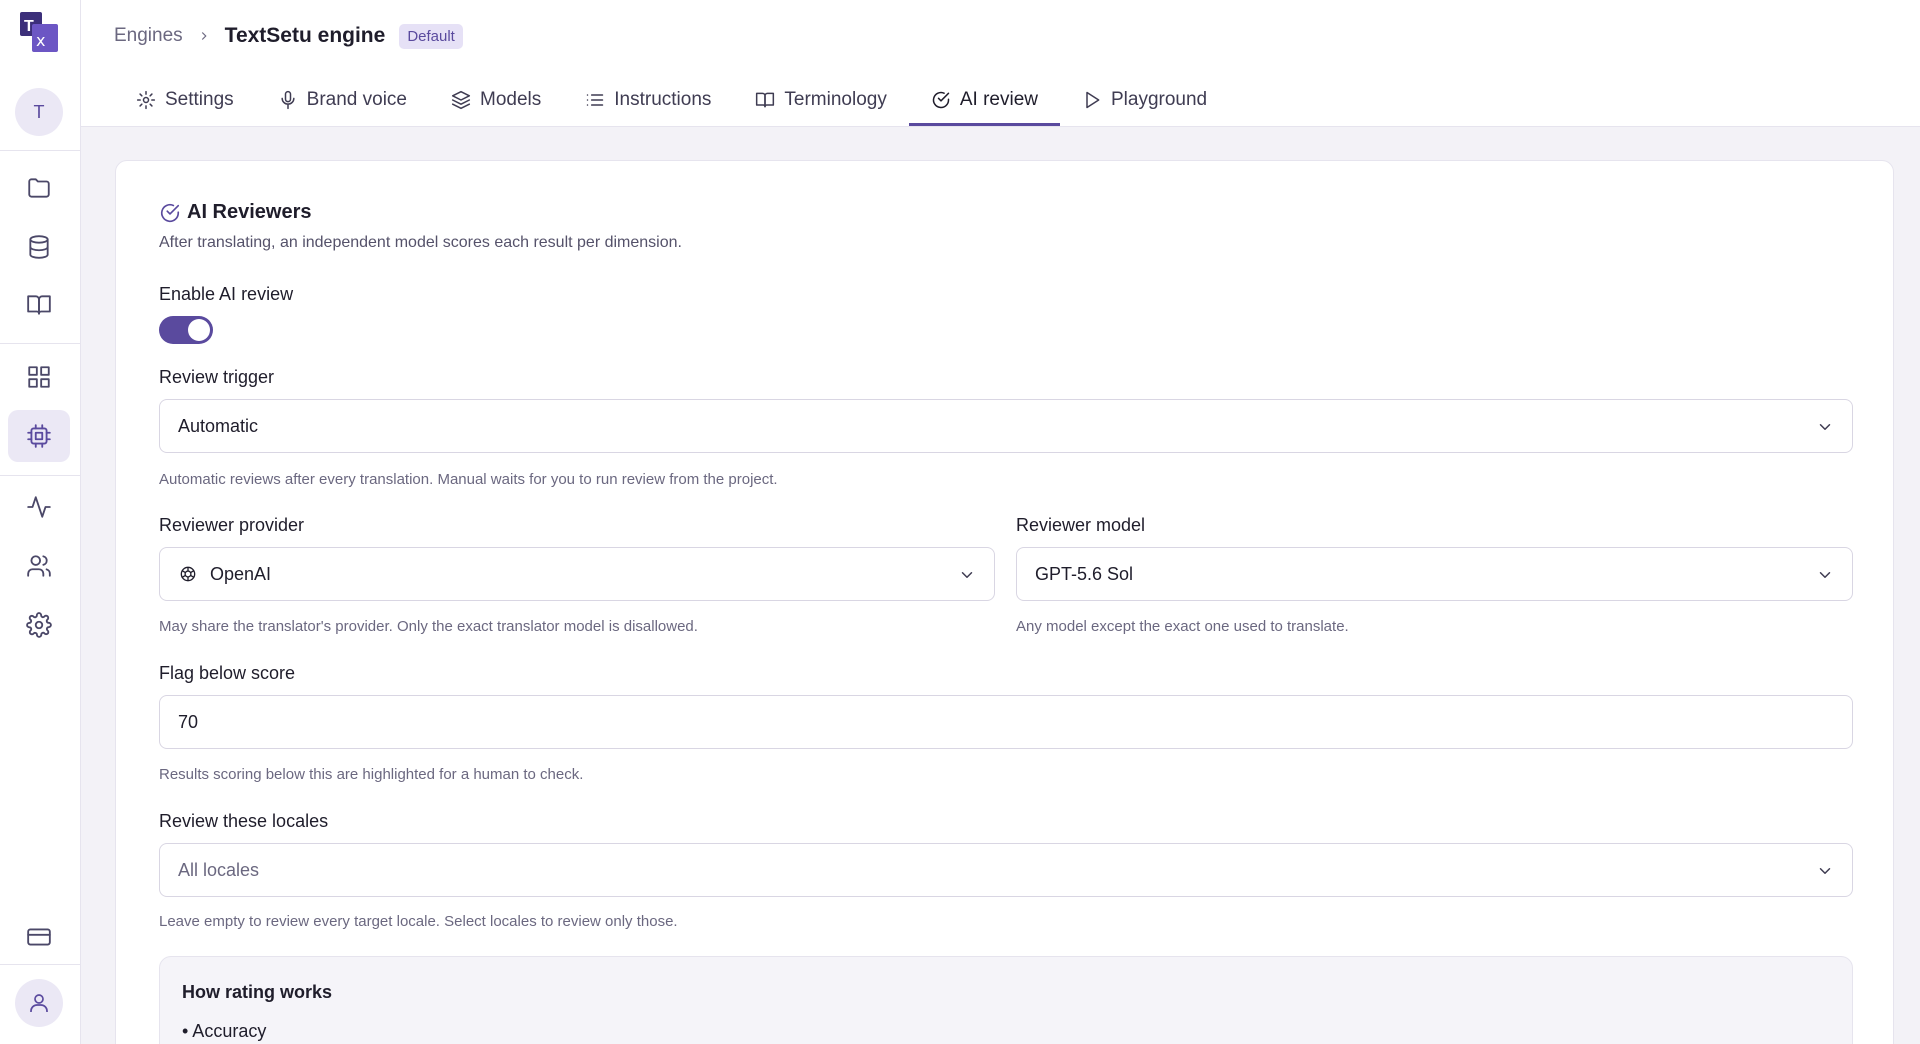 The width and height of the screenshot is (1920, 1044). I want to click on tab-label: Terminology, so click(835, 99).